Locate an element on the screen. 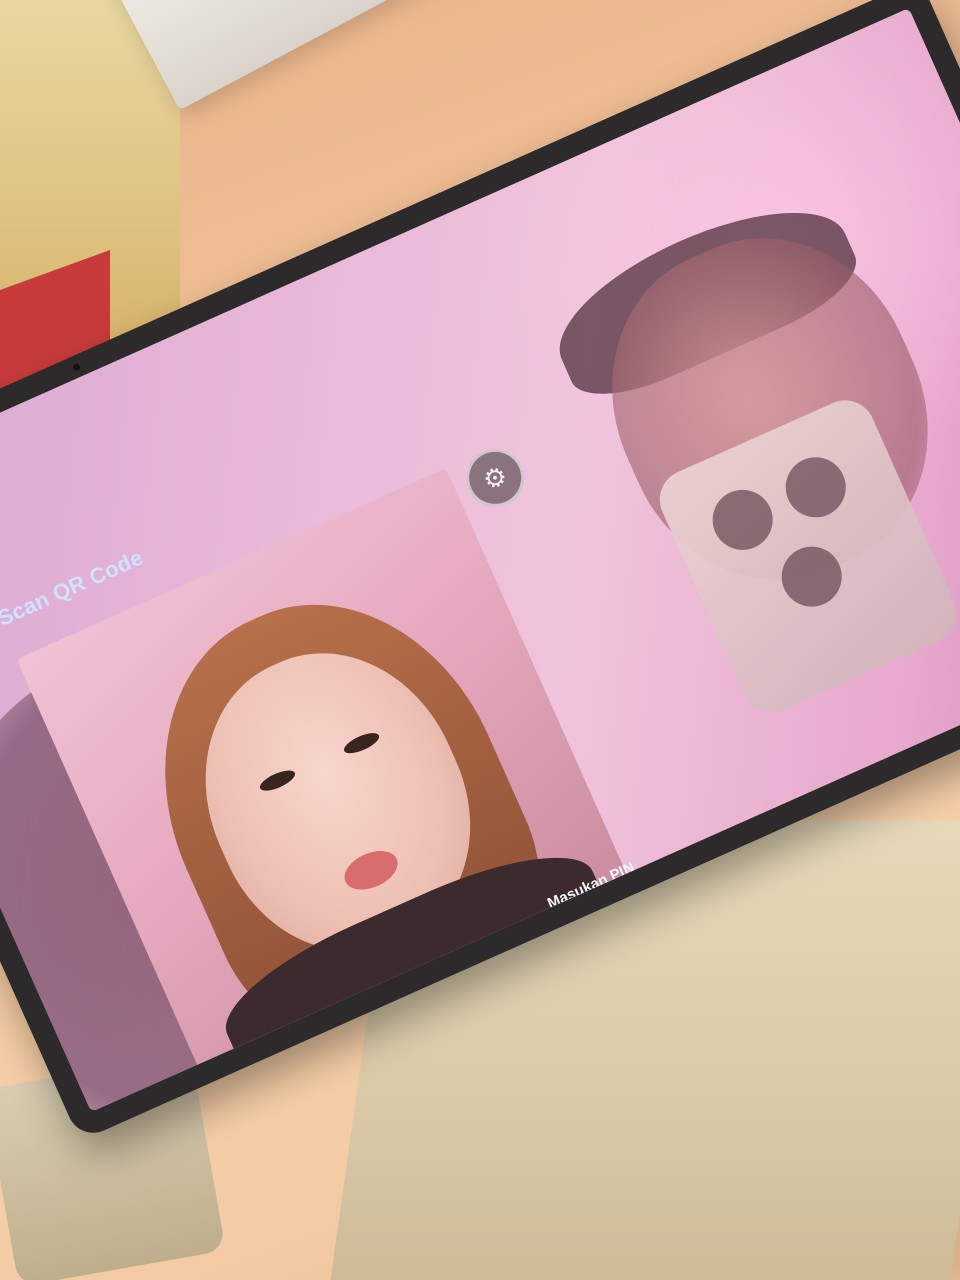 This screenshot has height=1280, width=960. camera-settings-button: ⚙ is located at coordinates (495, 478).